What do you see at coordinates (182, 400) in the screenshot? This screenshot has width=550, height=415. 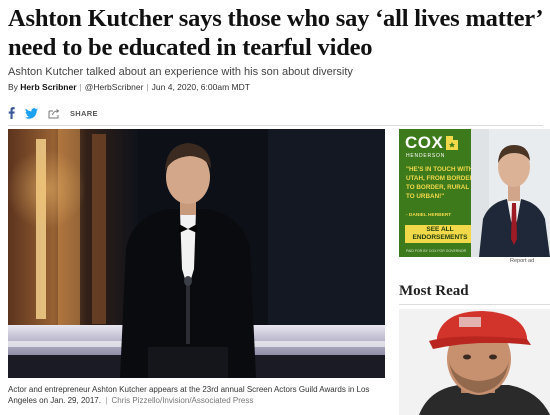 I see `photo-credit: Chris Pizzello/Invision/Associated Press` at bounding box center [182, 400].